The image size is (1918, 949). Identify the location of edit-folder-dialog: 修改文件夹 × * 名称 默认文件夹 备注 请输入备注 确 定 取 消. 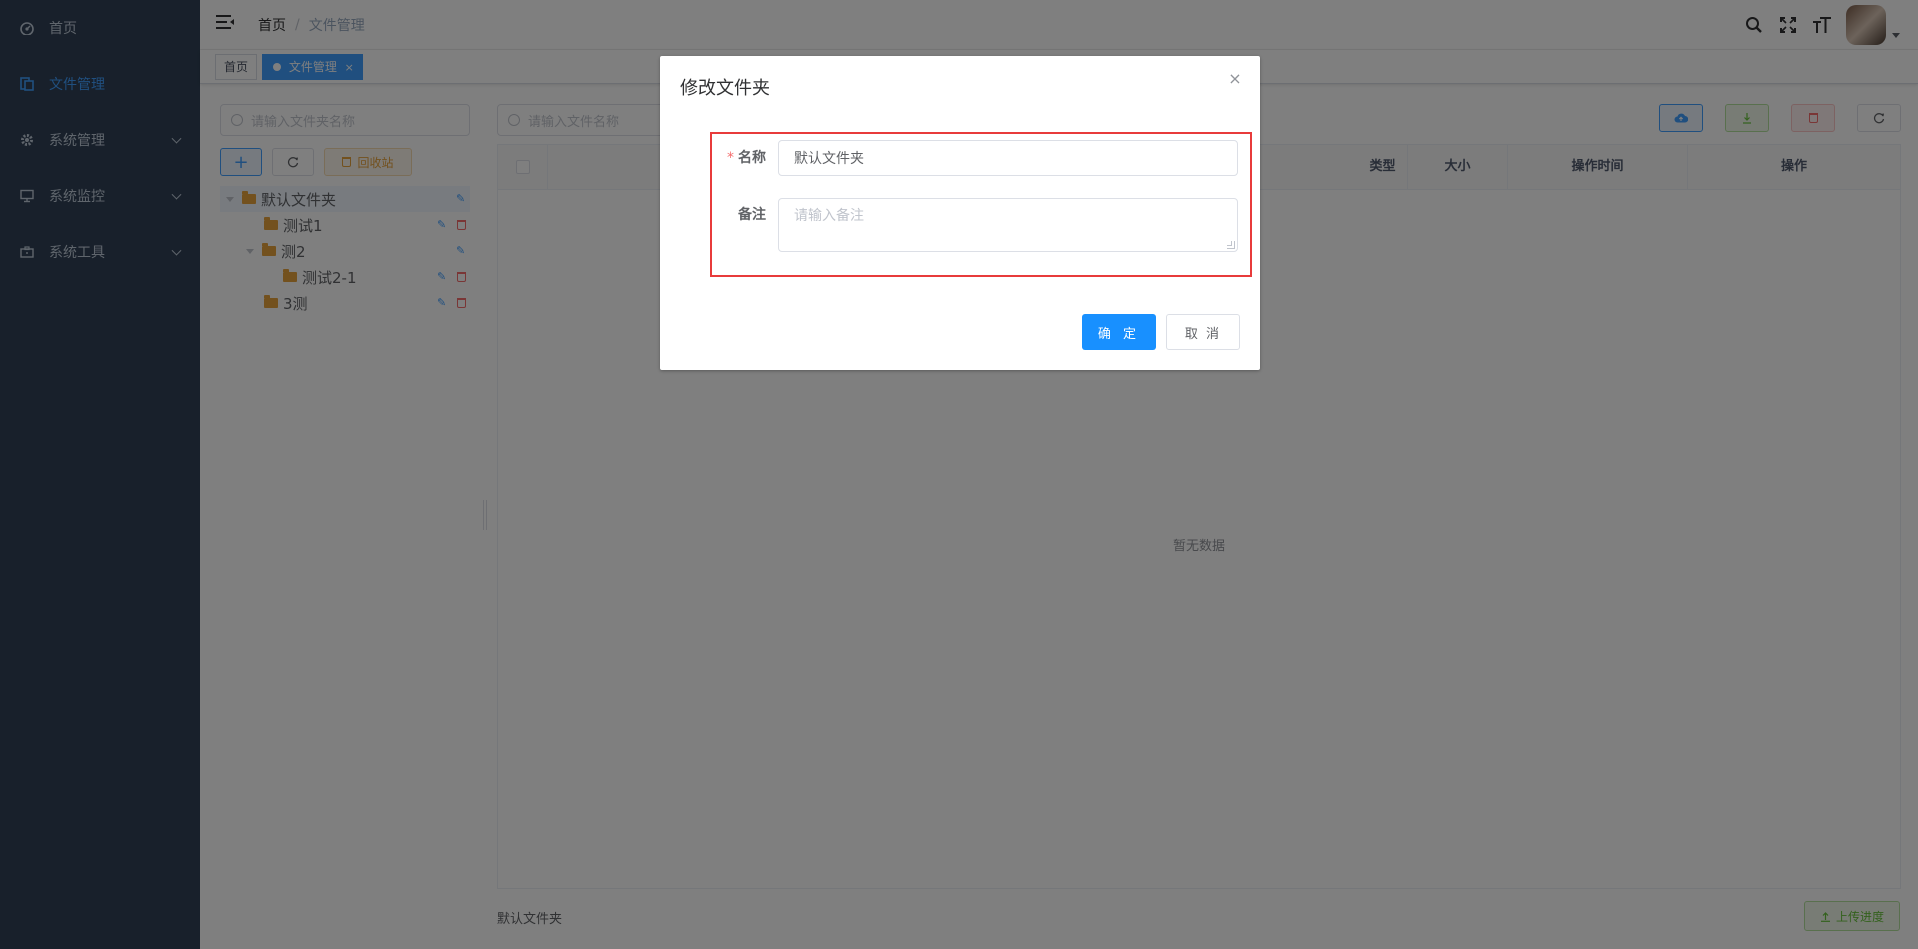
(960, 213).